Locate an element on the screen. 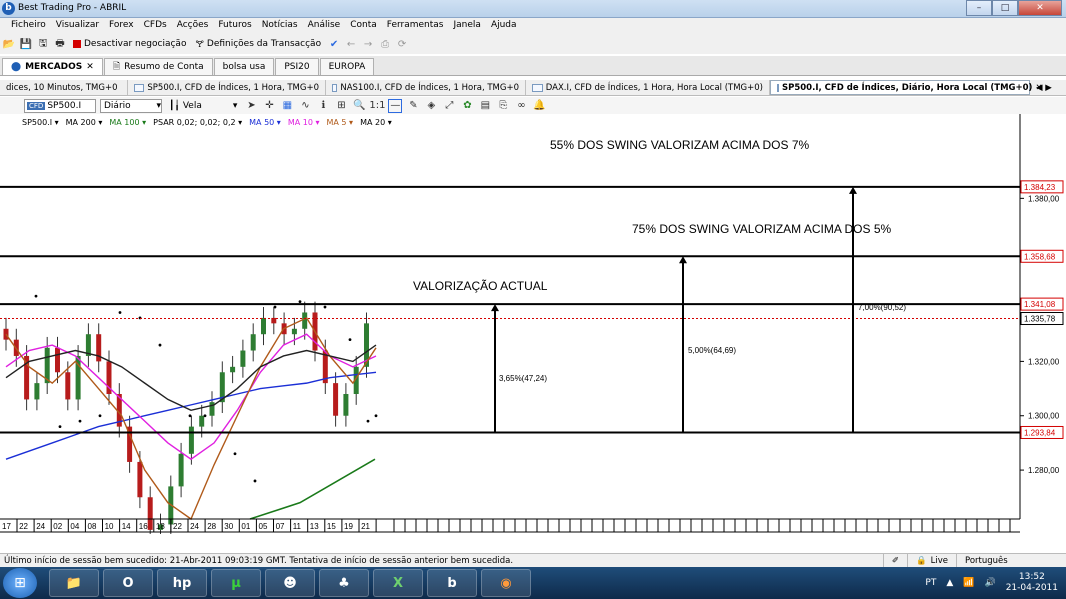 The height and width of the screenshot is (599, 1066). minimize-button: – is located at coordinates (979, 8).